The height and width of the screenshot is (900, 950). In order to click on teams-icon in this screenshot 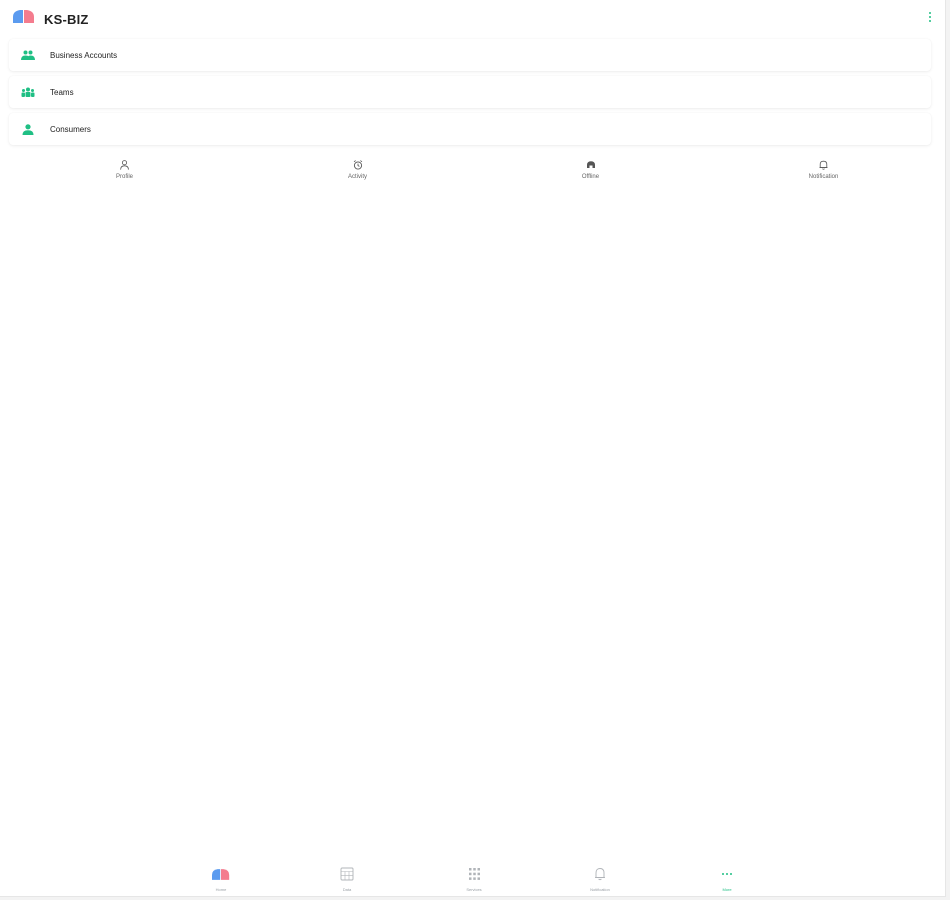, I will do `click(28, 92)`.